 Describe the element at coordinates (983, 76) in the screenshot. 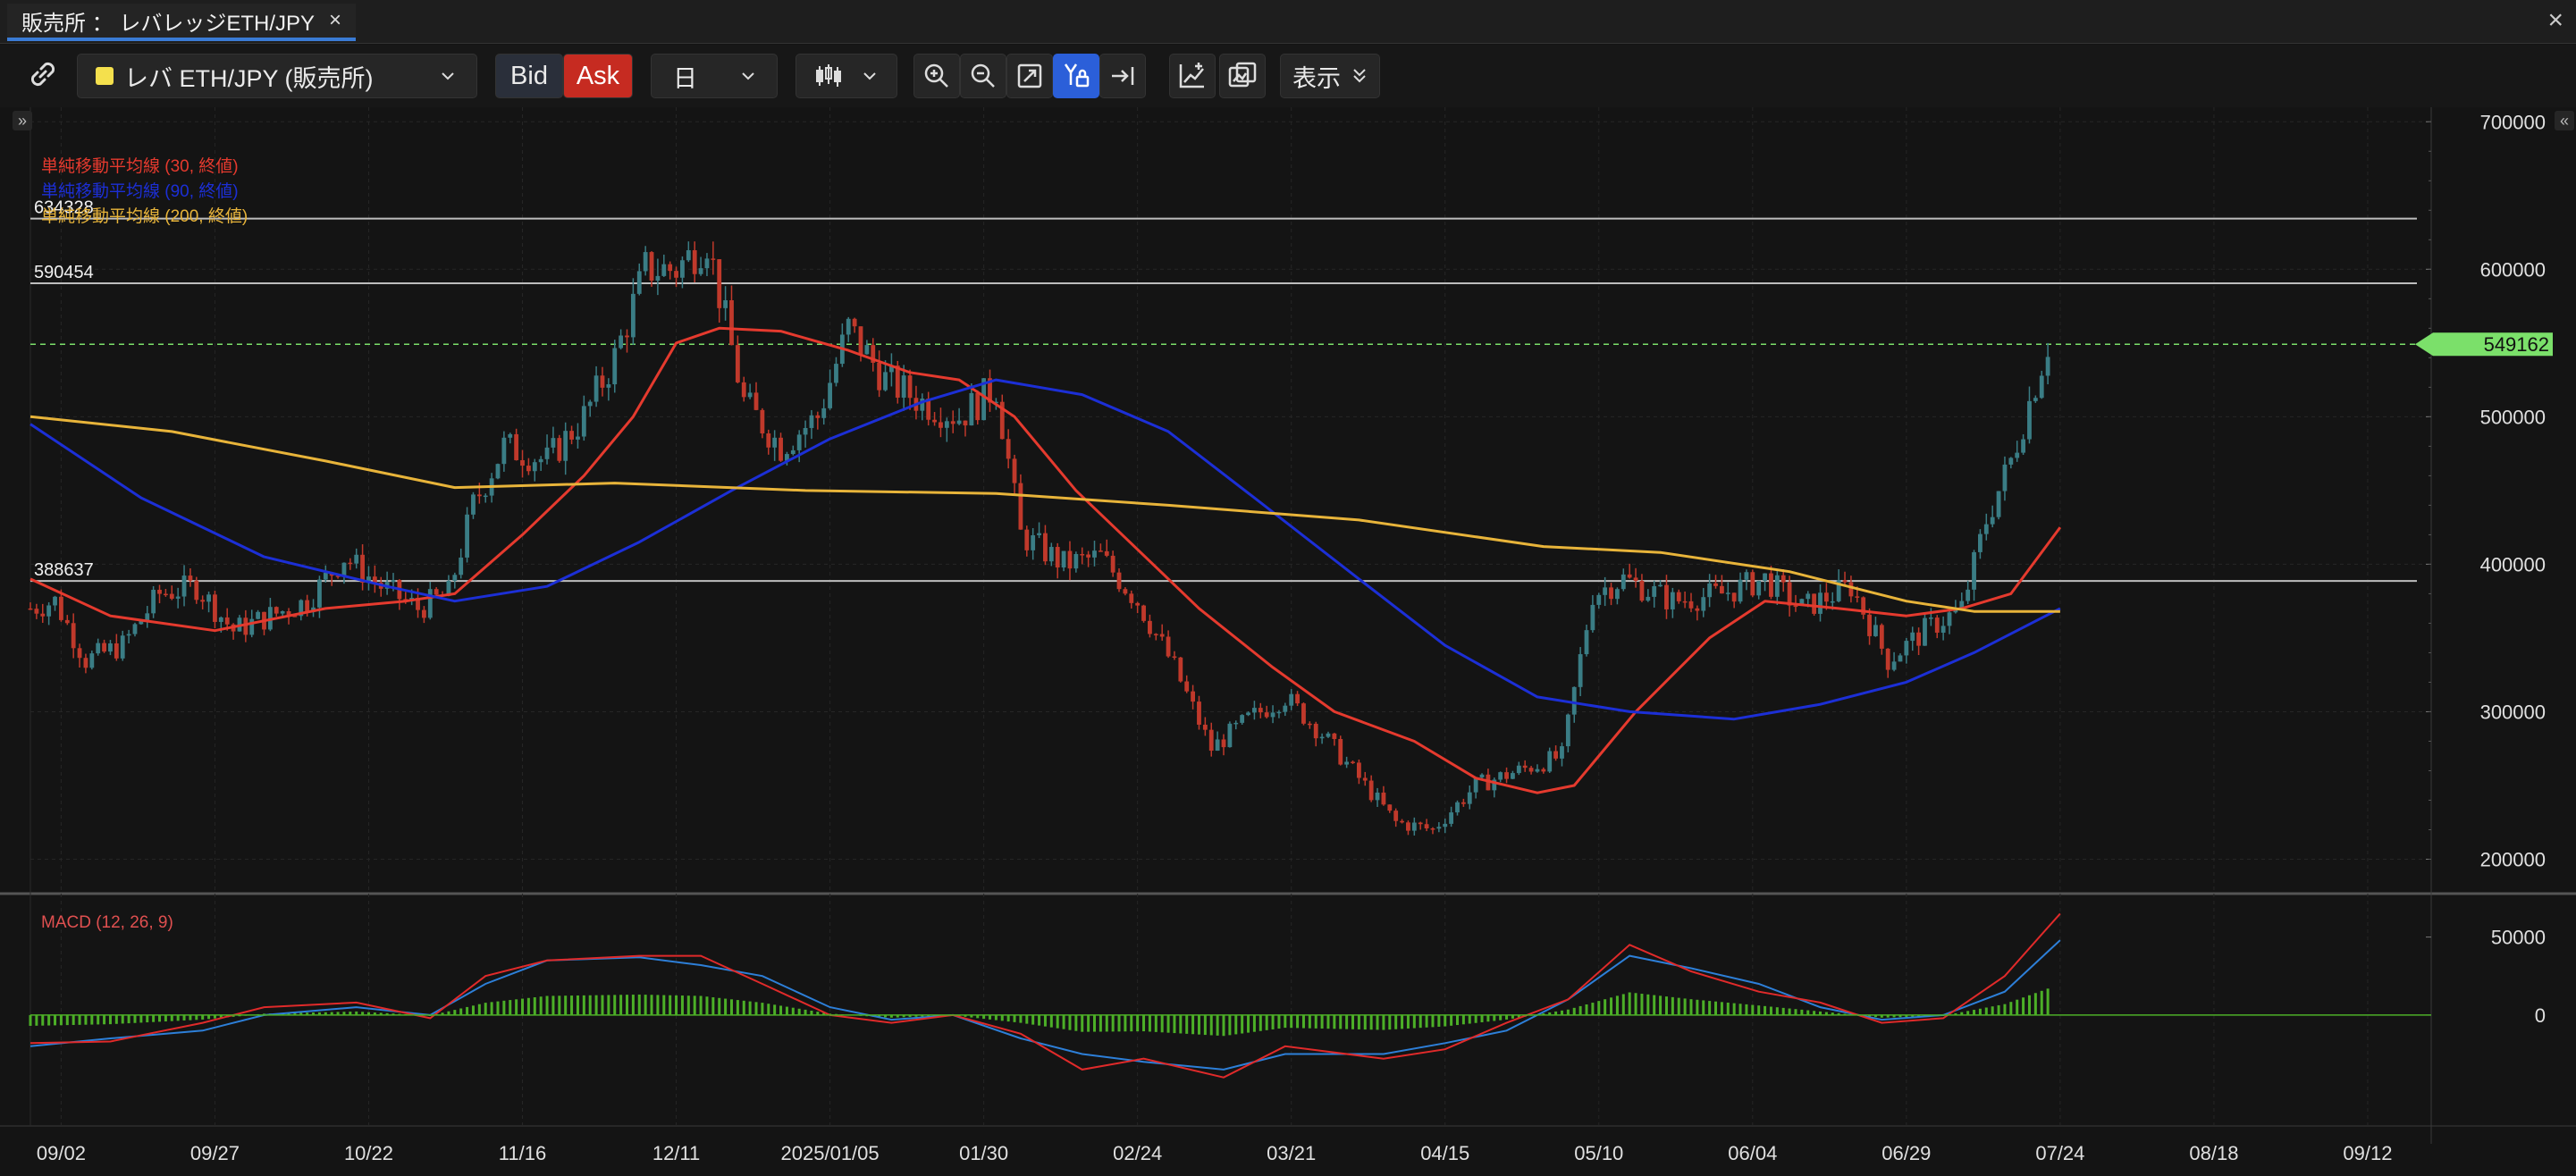

I see `zoom-out-icon` at that location.